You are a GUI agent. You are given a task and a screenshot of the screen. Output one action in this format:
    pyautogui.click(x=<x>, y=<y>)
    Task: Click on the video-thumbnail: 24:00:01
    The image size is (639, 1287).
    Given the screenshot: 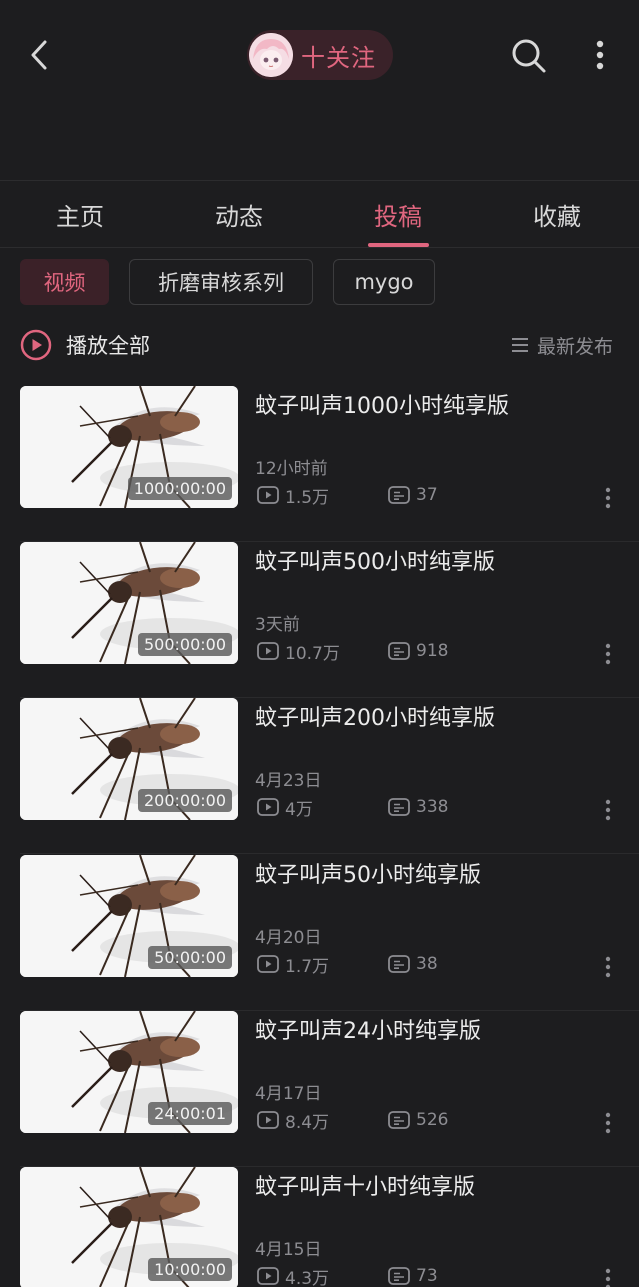 What is the action you would take?
    pyautogui.click(x=129, y=1072)
    